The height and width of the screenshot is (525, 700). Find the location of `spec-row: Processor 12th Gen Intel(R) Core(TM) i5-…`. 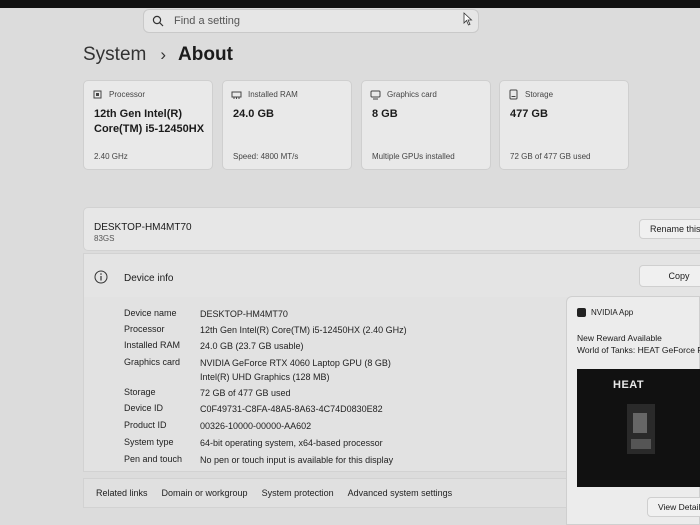

spec-row: Processor 12th Gen Intel(R) Core(TM) i5-… is located at coordinates (265, 330).